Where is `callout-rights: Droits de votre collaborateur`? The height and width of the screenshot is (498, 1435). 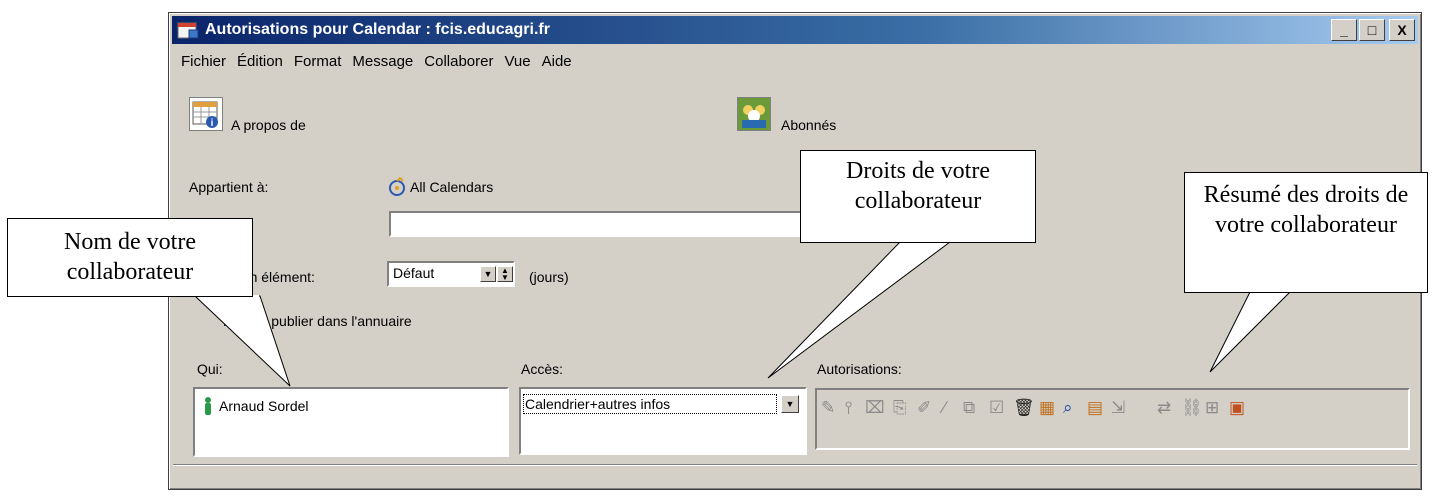
callout-rights: Droits de votre collaborateur is located at coordinates (918, 196).